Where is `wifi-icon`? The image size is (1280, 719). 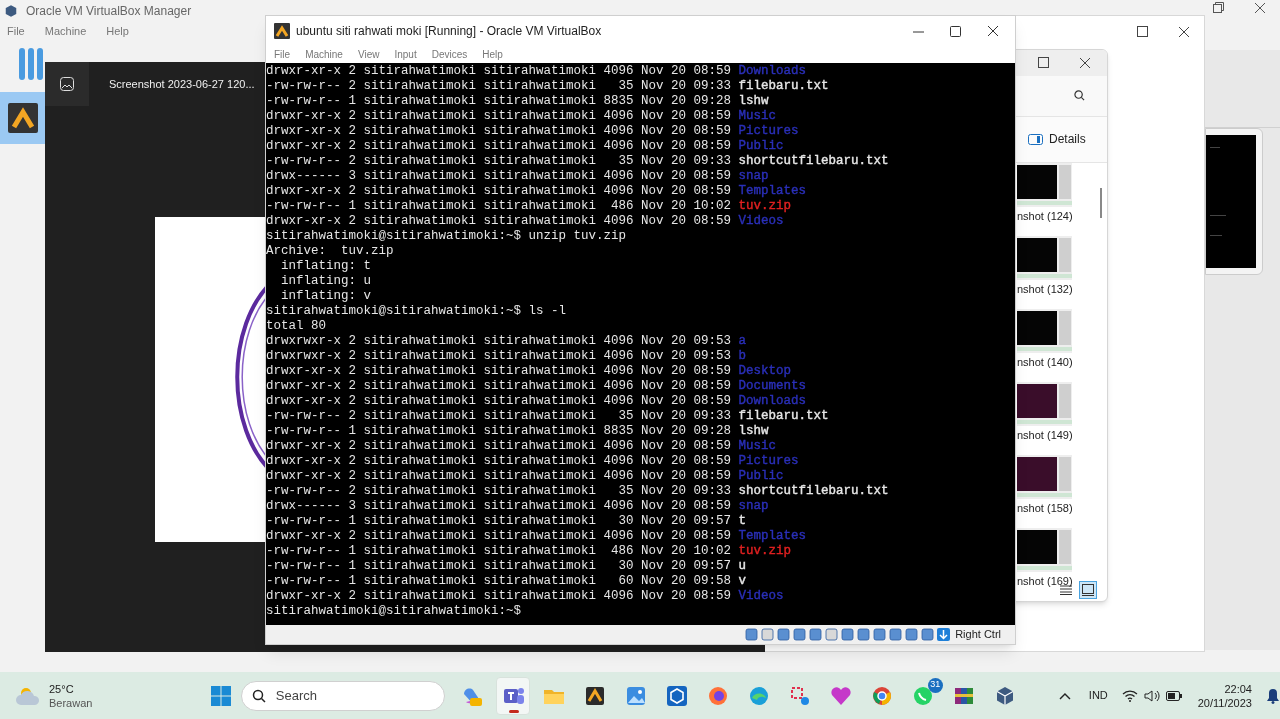 wifi-icon is located at coordinates (1129, 695).